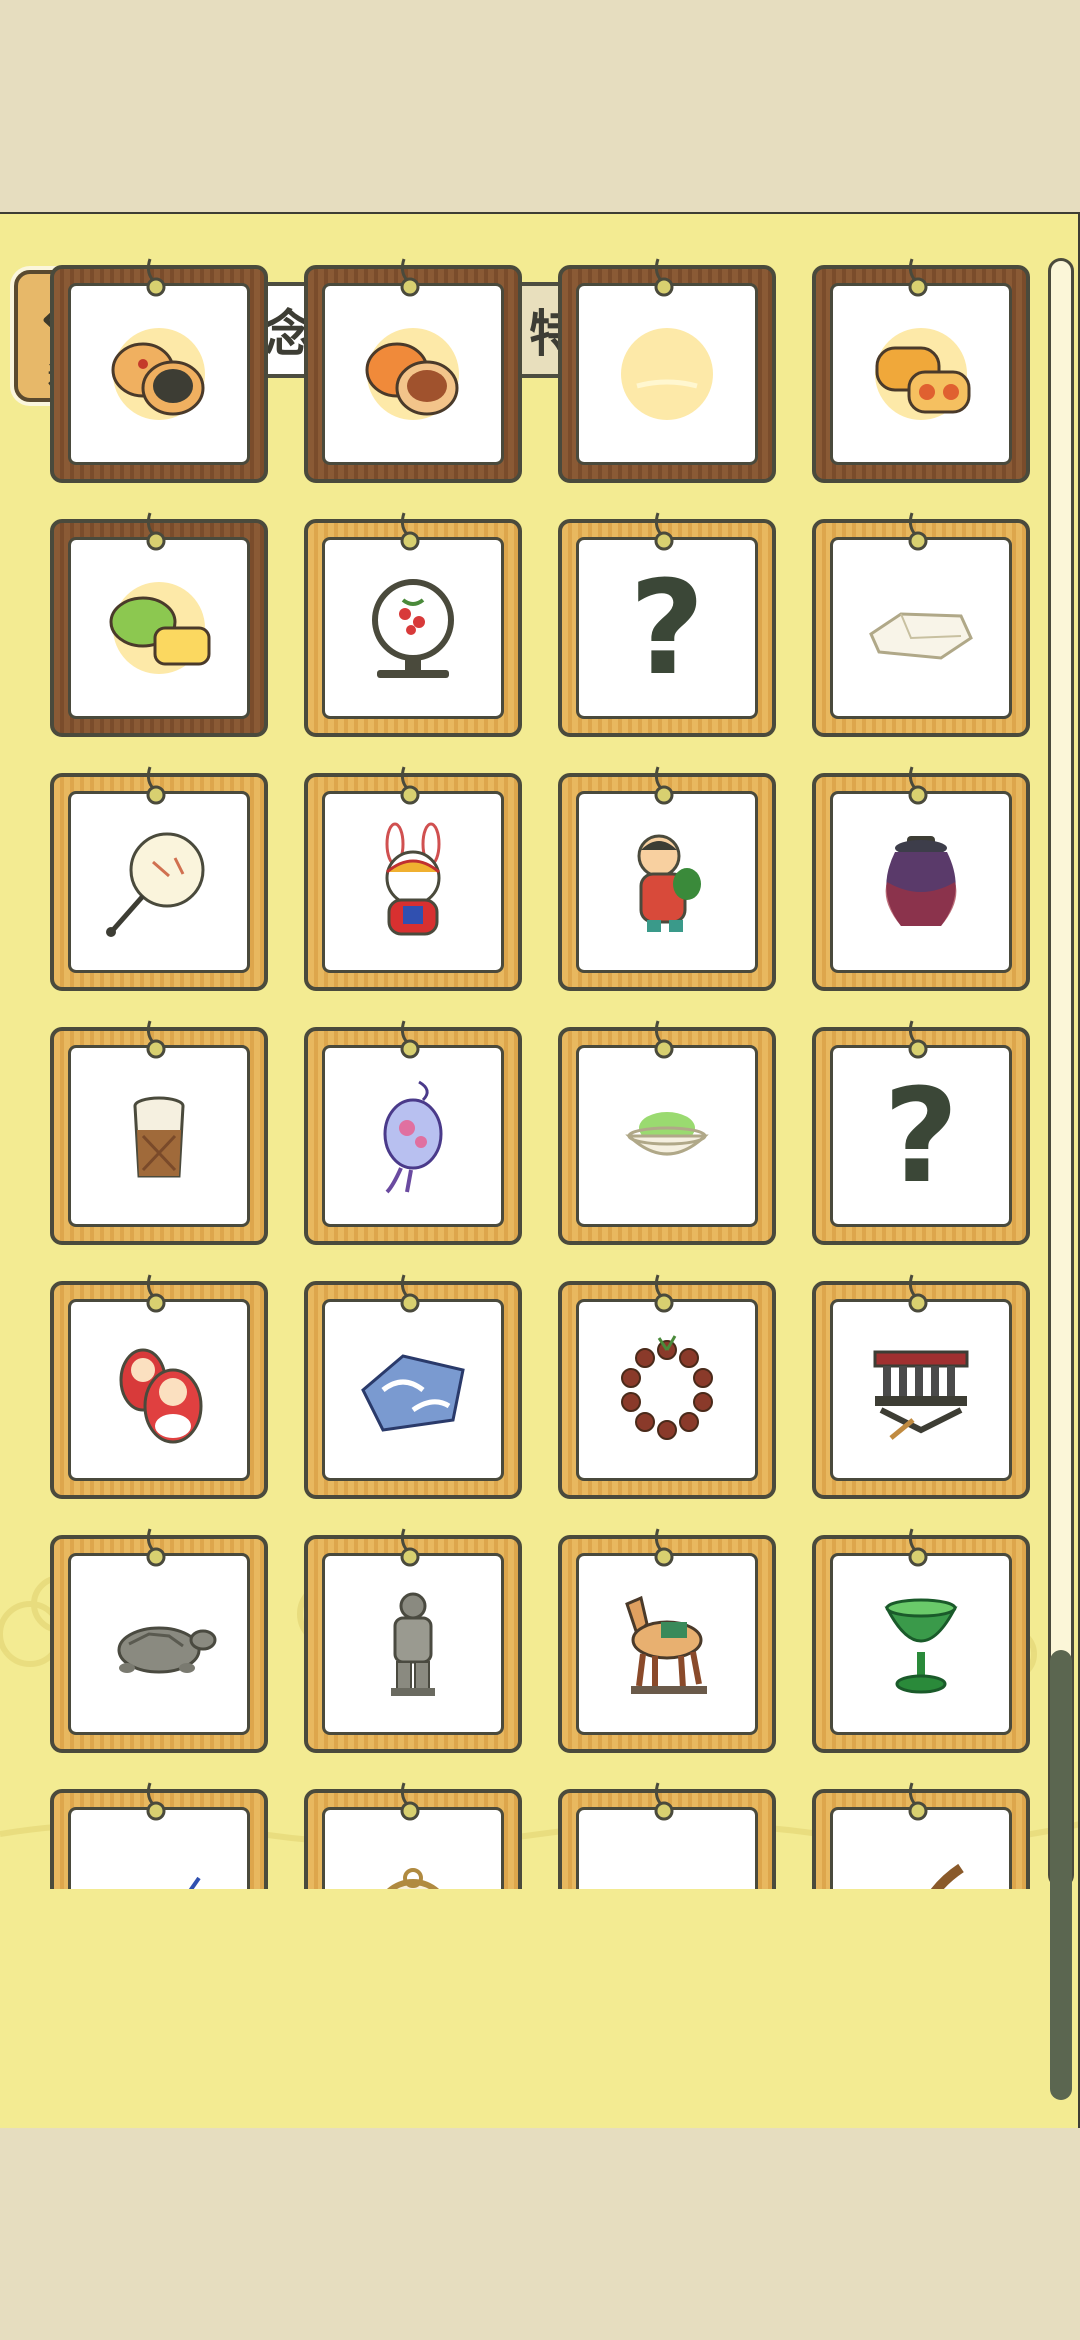  What do you see at coordinates (667, 1863) in the screenshot?
I see `red-bus-icon` at bounding box center [667, 1863].